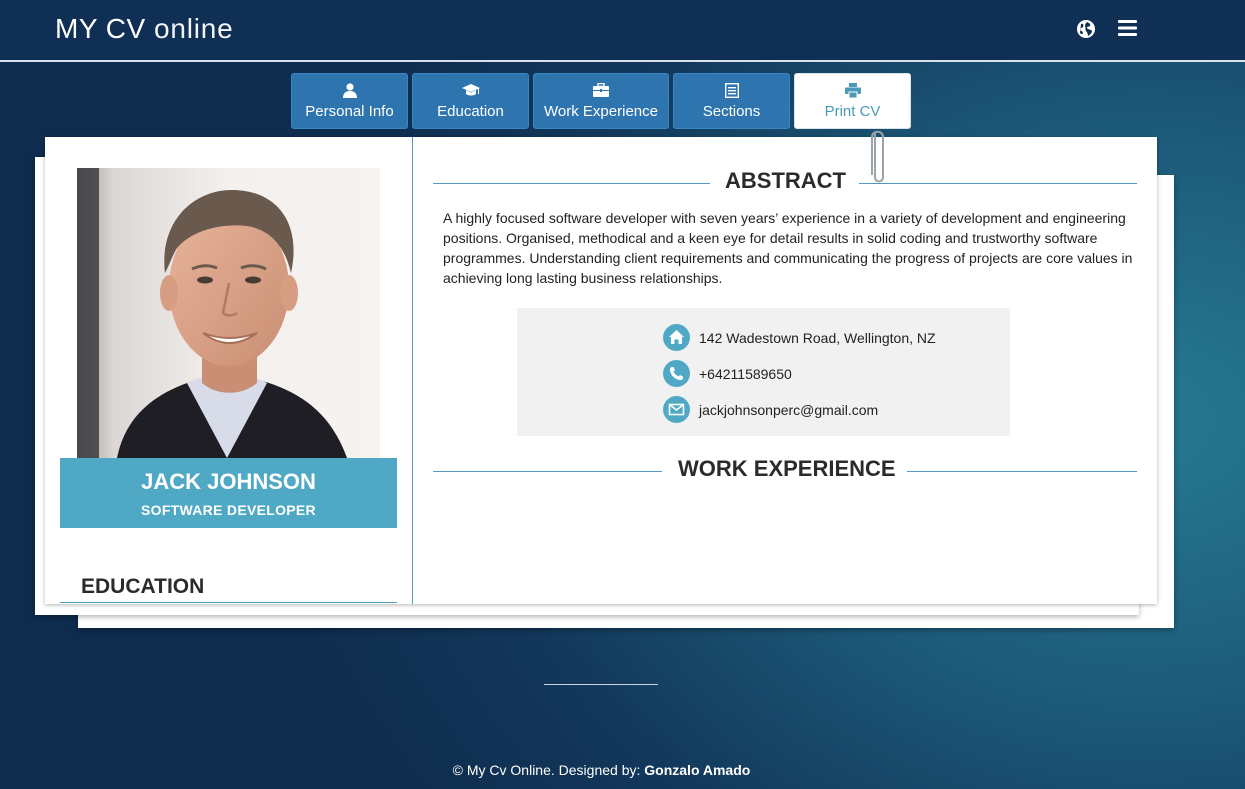 The image size is (1245, 789). I want to click on tab-sections: Sections, so click(731, 101).